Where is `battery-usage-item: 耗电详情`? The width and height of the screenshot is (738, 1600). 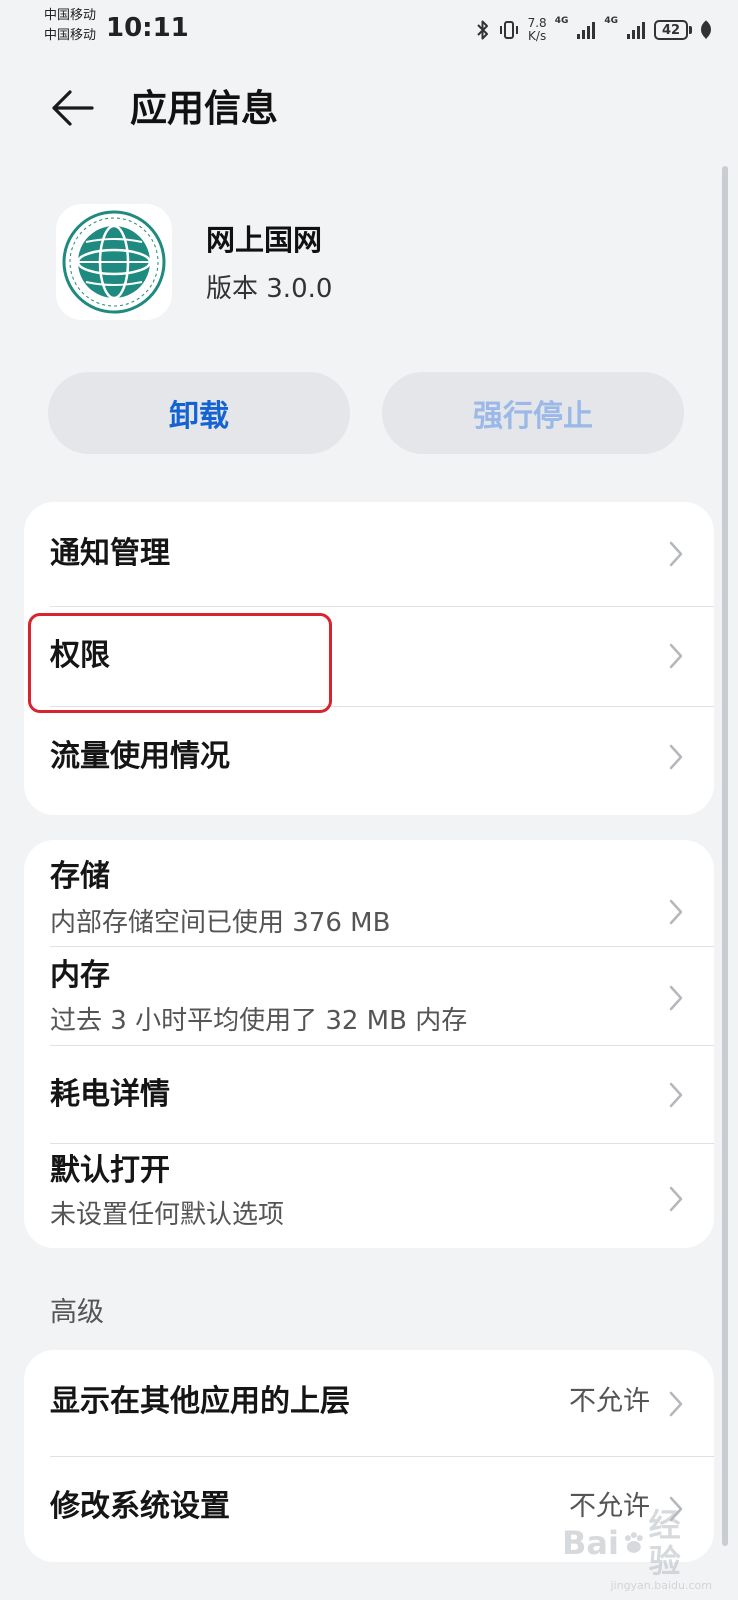 battery-usage-item: 耗电详情 is located at coordinates (369, 1094).